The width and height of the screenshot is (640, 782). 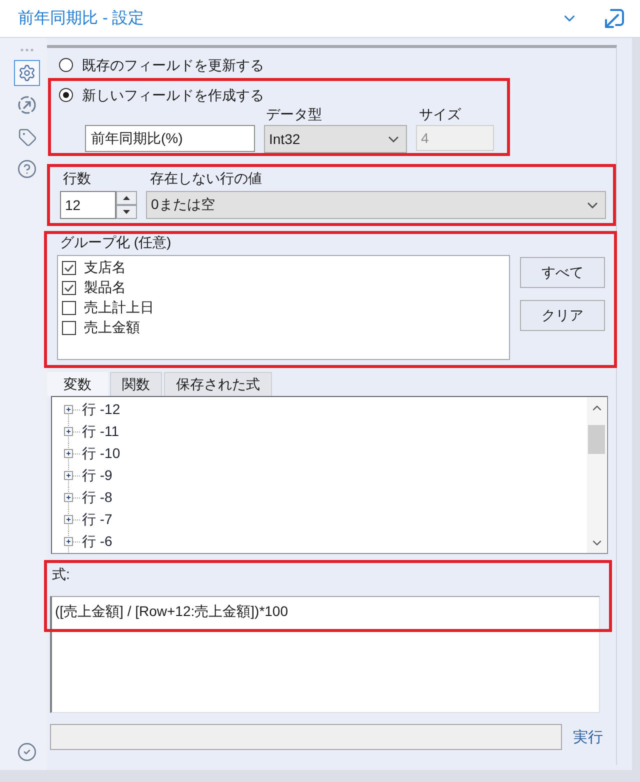 I want to click on select-all-button: すべて, so click(x=562, y=272).